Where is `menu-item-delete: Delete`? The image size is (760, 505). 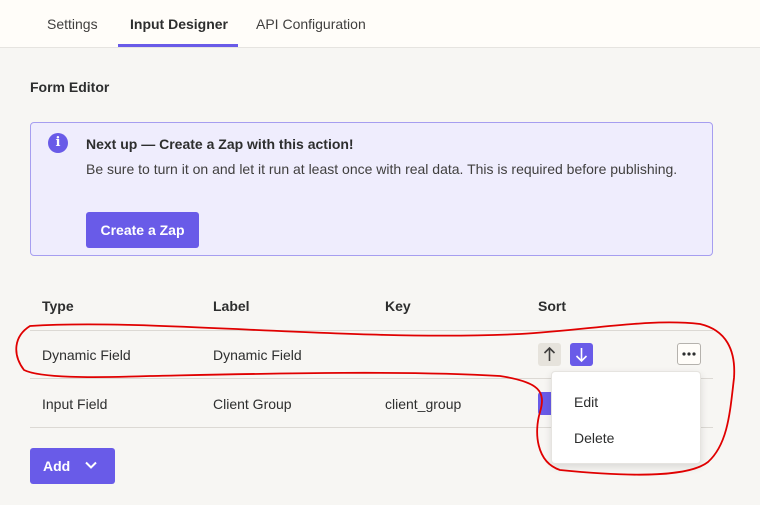 menu-item-delete: Delete is located at coordinates (594, 438).